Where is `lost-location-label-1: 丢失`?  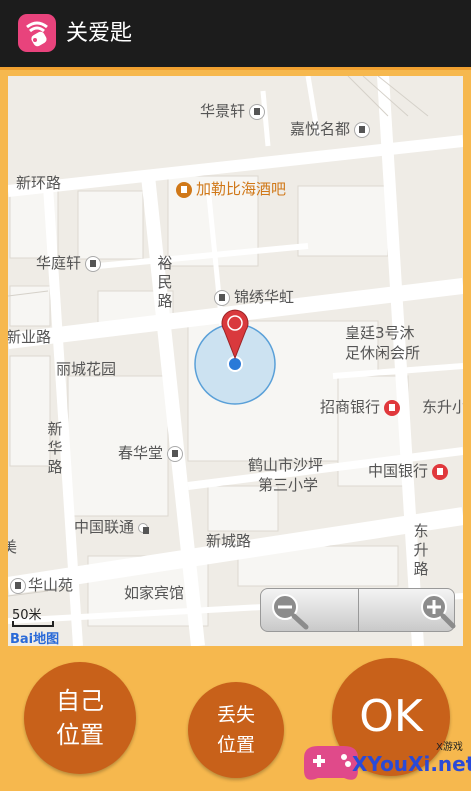
lost-location-label-1: 丢失 is located at coordinates (235, 715).